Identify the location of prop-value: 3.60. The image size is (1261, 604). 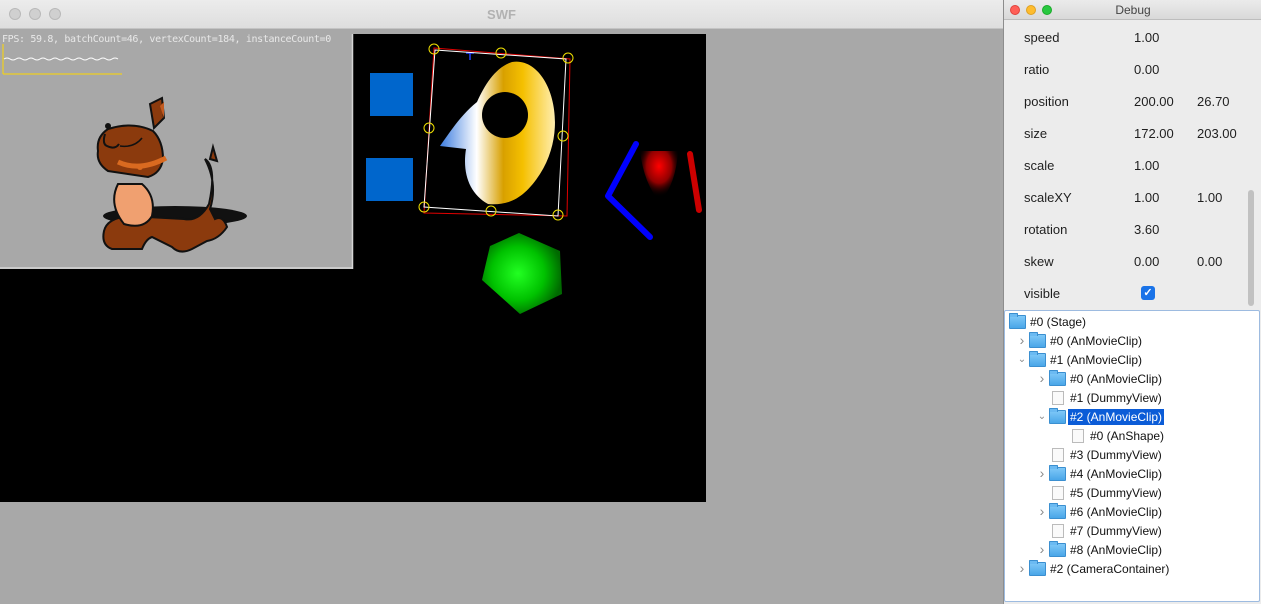
(1146, 229).